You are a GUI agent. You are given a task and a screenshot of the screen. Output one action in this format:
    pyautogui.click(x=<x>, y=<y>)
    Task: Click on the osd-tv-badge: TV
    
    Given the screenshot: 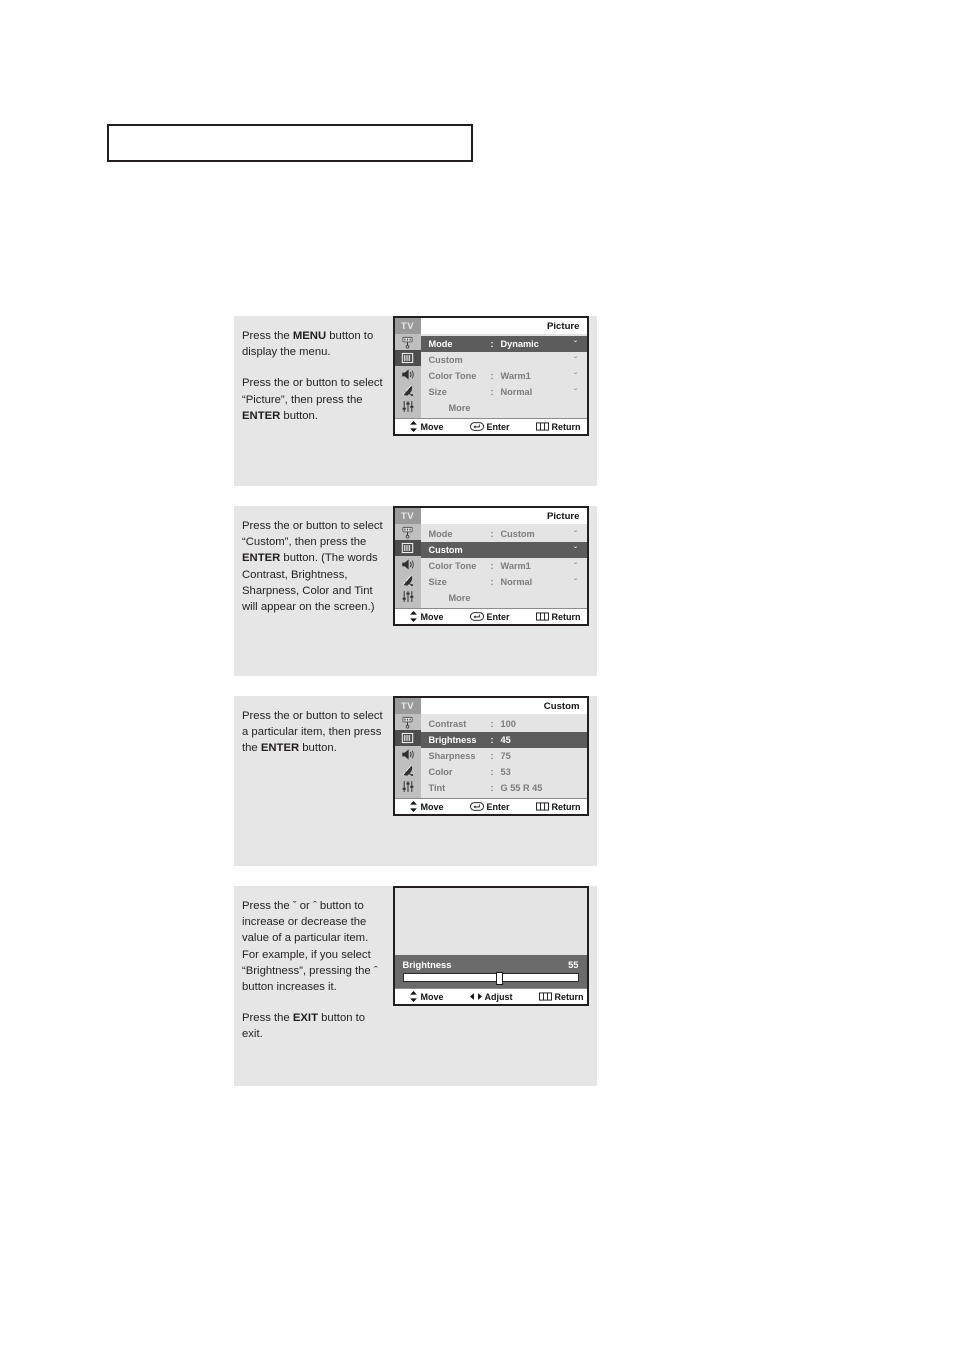 What is the action you would take?
    pyautogui.click(x=407, y=706)
    